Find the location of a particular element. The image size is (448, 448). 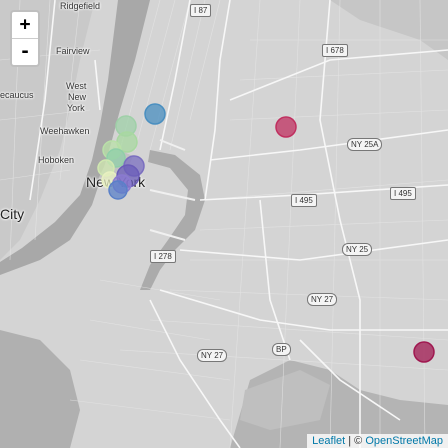

zoom-in-button: + is located at coordinates (25, 25).